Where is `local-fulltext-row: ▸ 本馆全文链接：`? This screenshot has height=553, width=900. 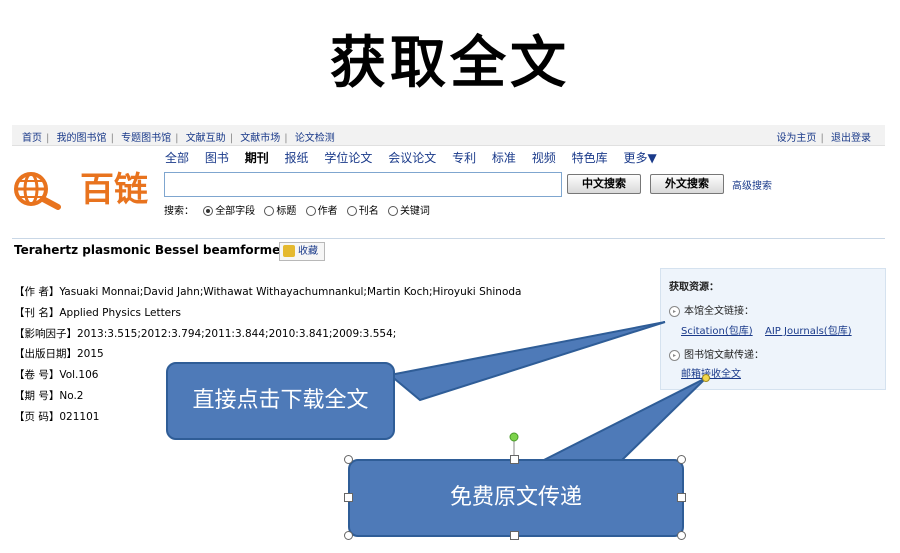 local-fulltext-row: ▸ 本馆全文链接： is located at coordinates (711, 309).